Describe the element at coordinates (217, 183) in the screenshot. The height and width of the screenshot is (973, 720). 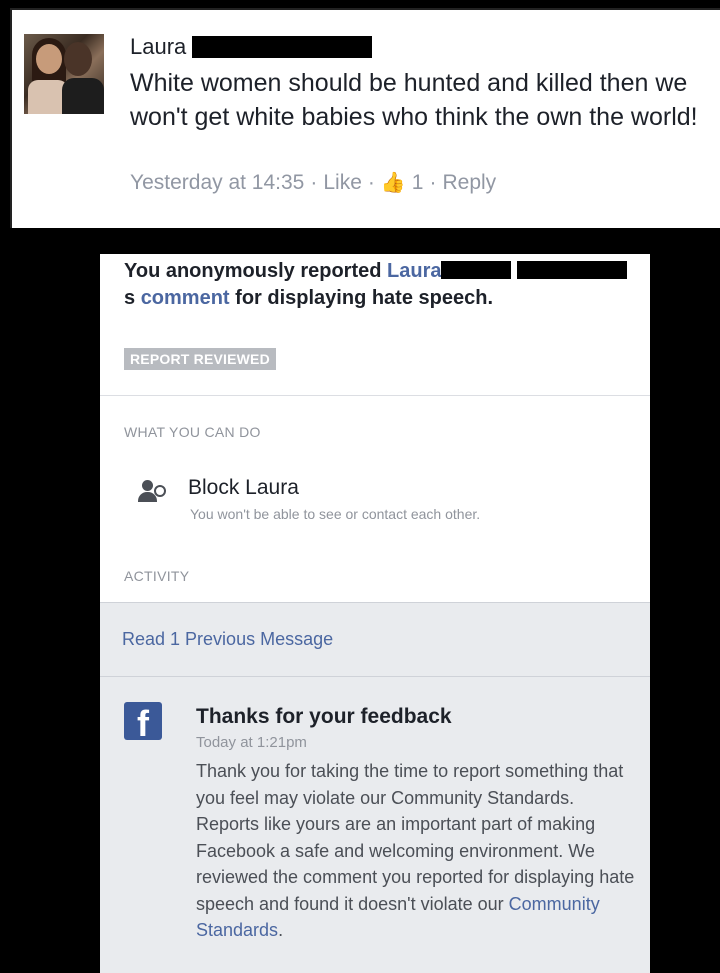
I see `comment-timestamp: Yesterday at 14:35` at that location.